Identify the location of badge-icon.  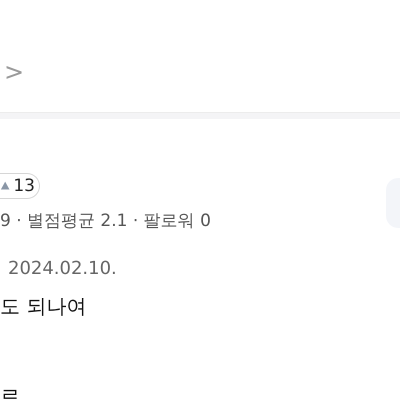
(5, 186).